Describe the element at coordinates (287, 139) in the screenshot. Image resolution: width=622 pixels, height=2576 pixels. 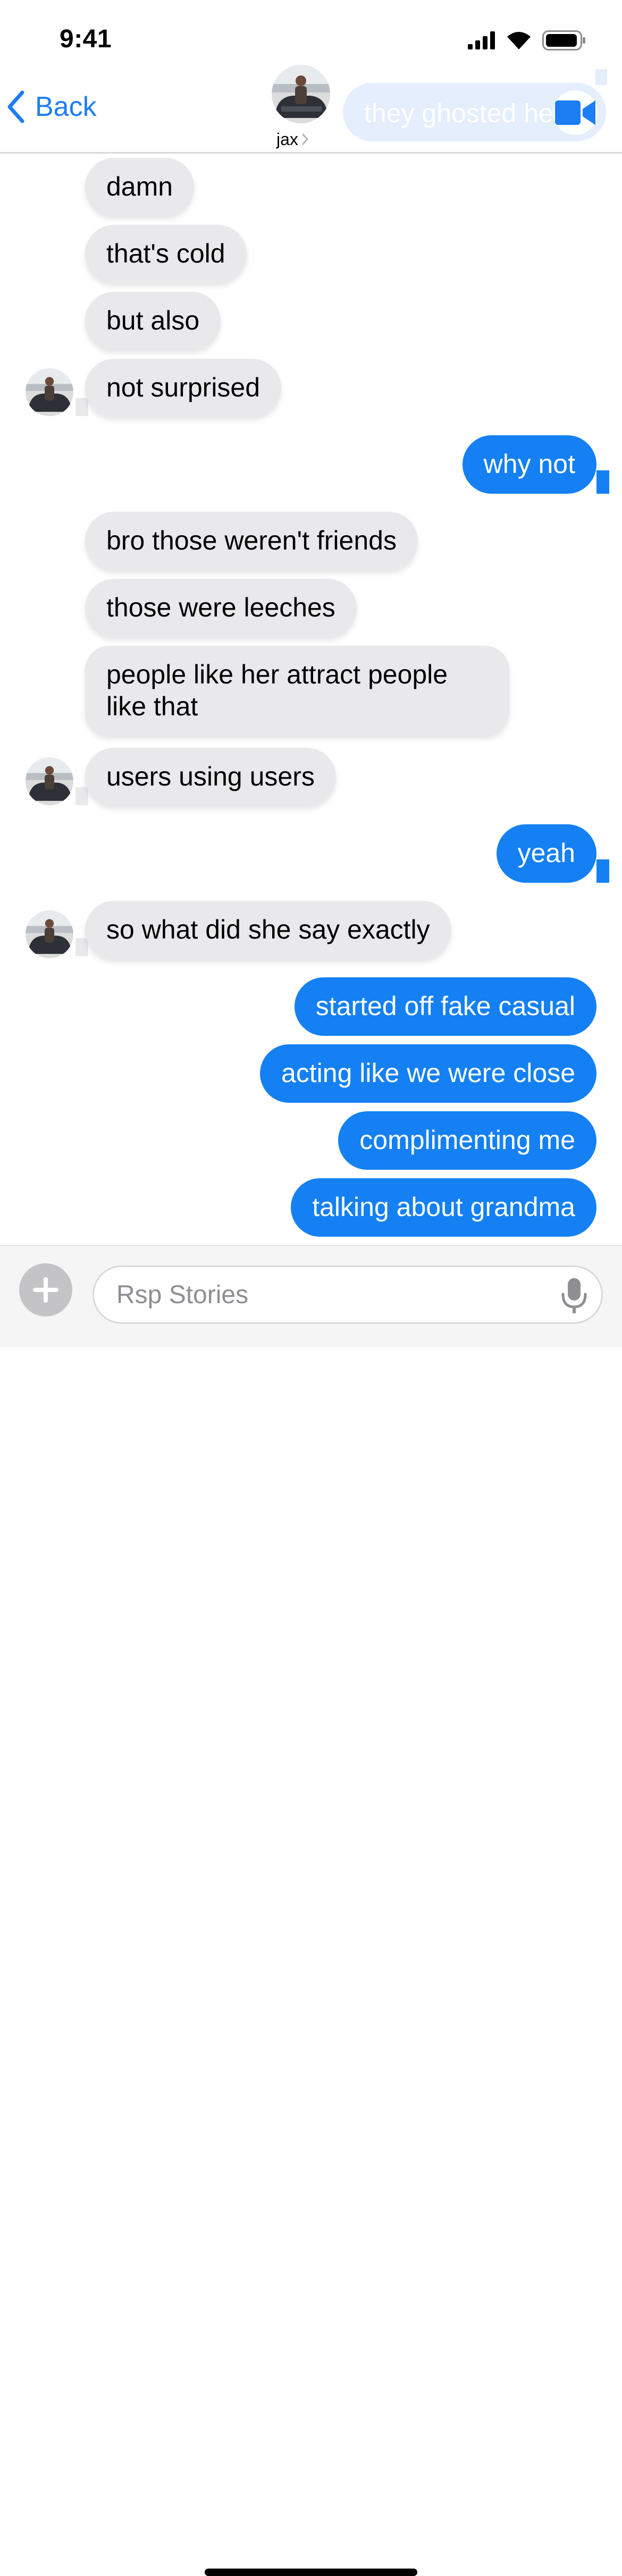
I see `contact-name: jax` at that location.